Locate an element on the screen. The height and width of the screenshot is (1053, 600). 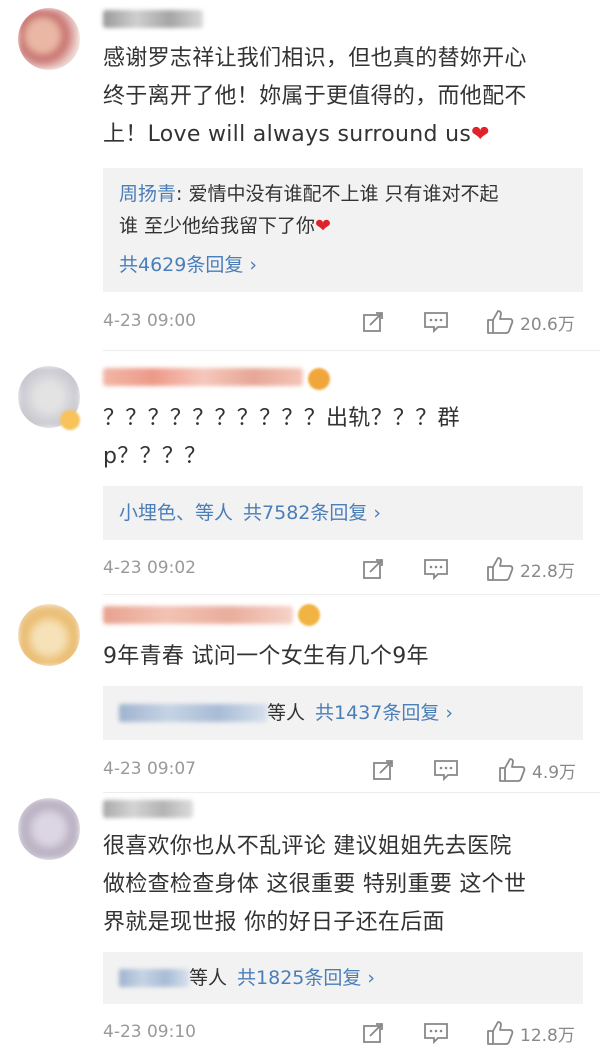
verified-badge is located at coordinates (70, 420).